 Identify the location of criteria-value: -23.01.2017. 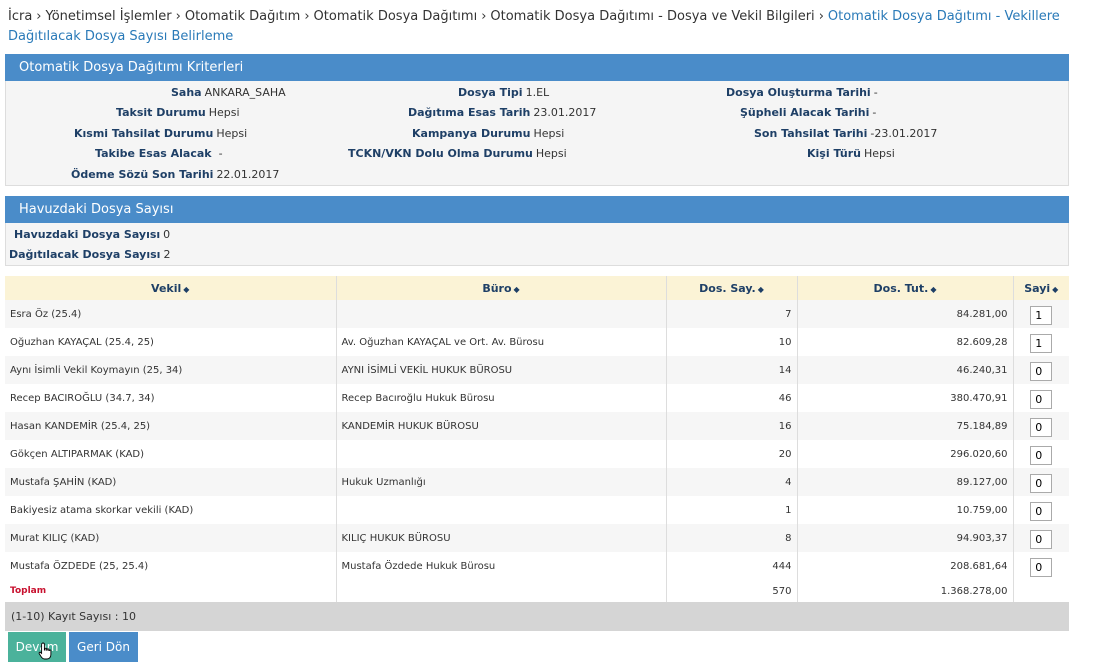
(904, 133).